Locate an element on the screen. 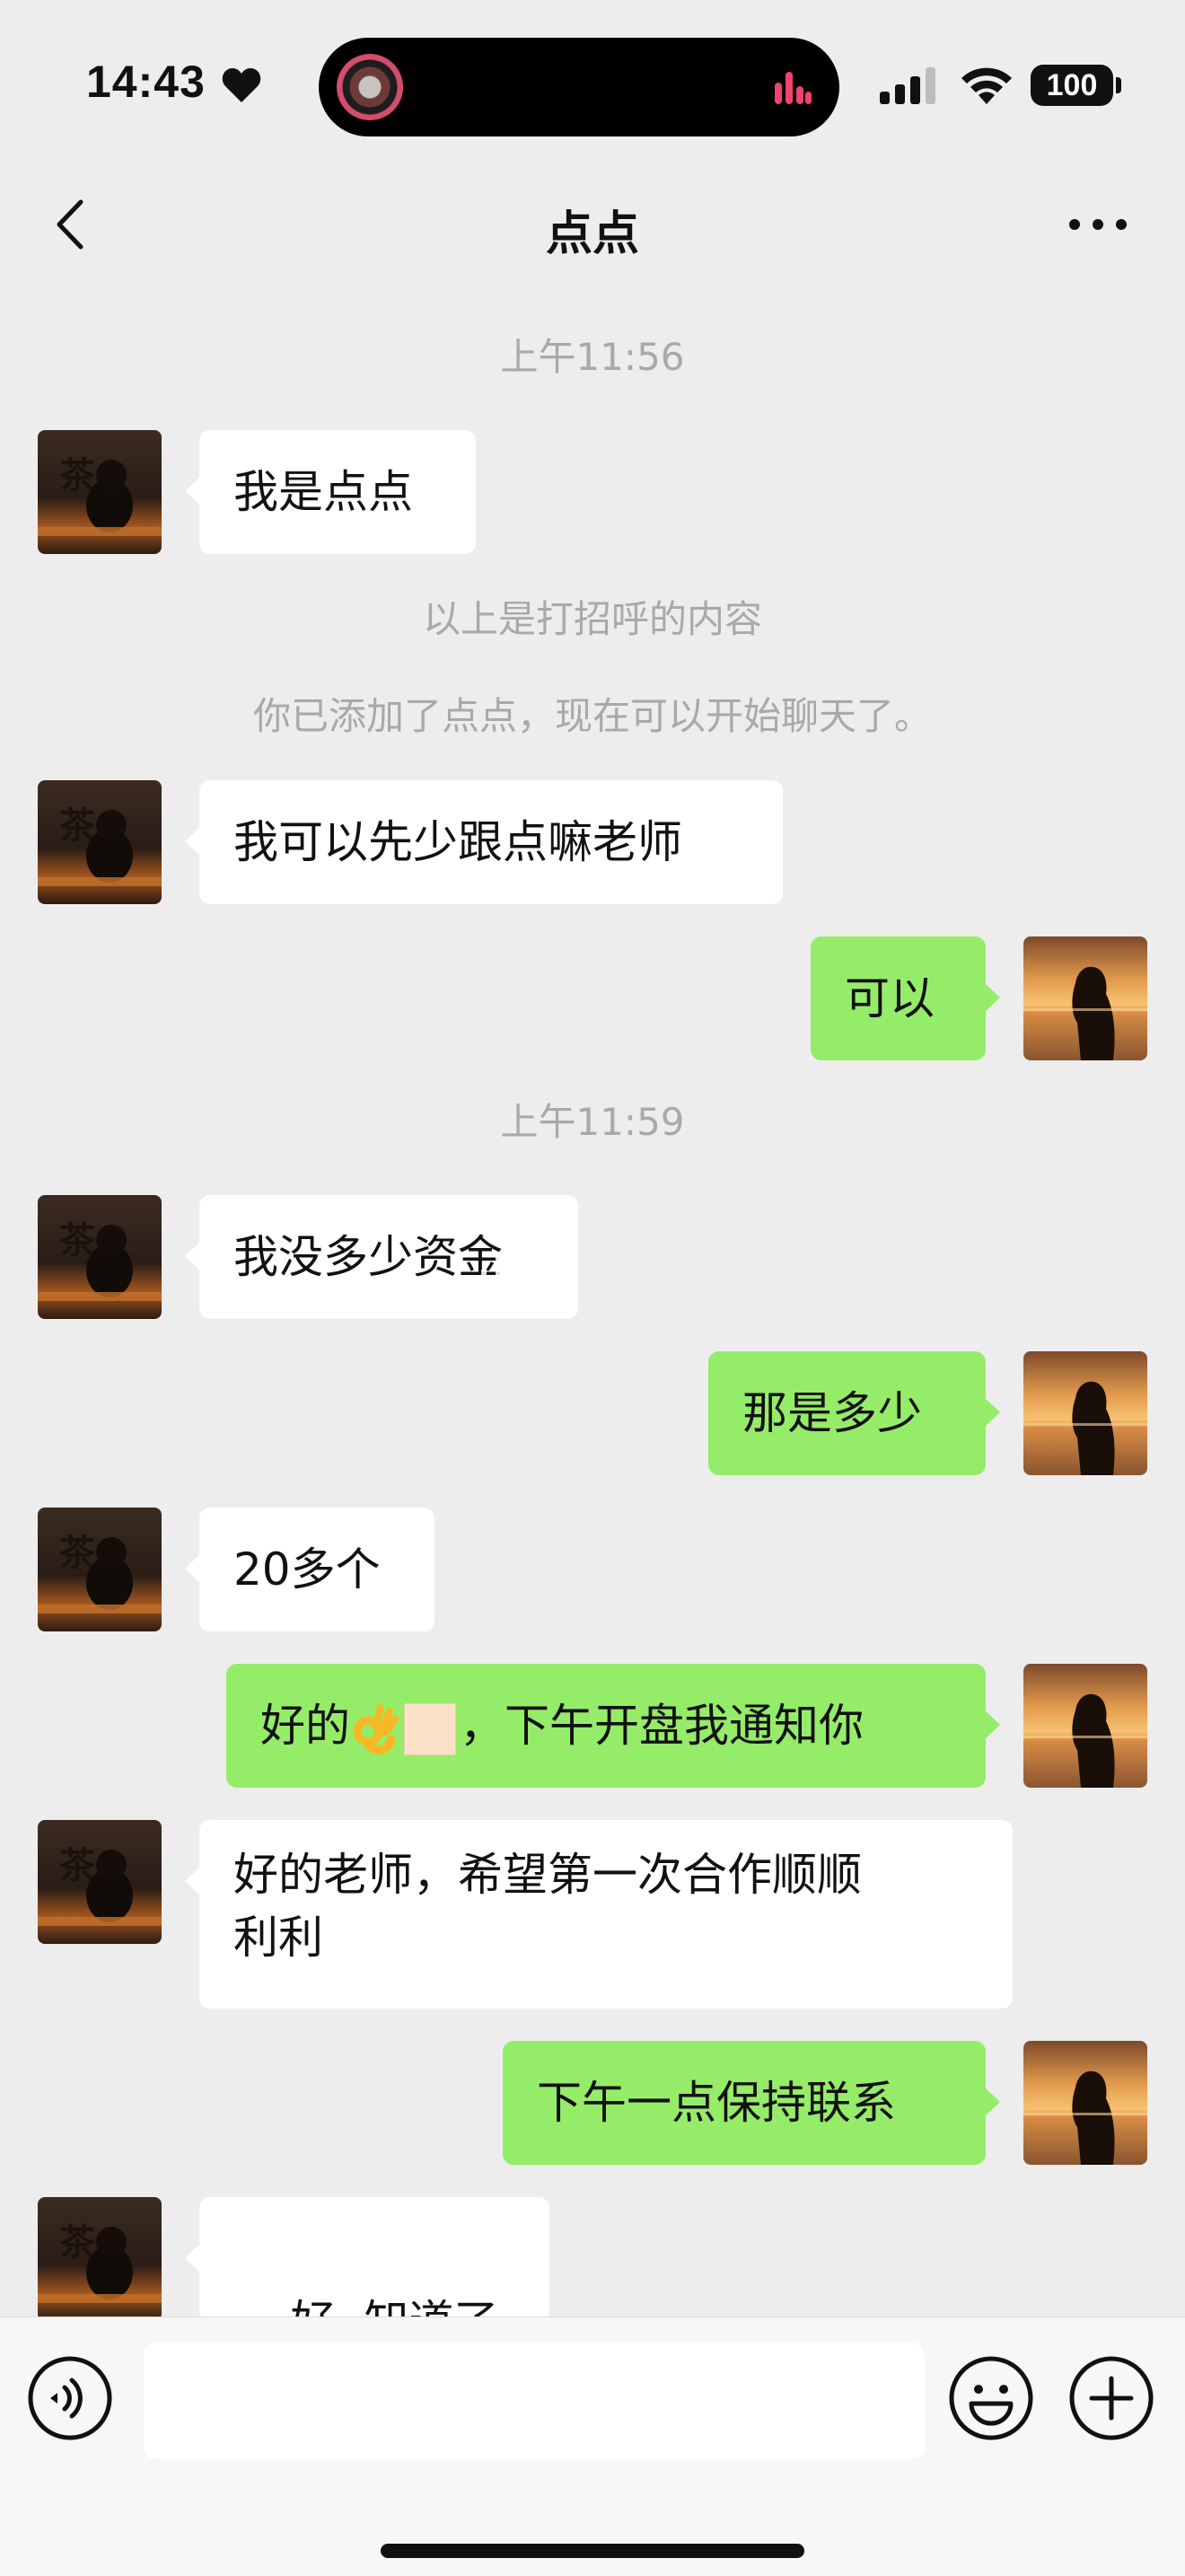 This screenshot has height=2576, width=1185. message-text: 那是多少 is located at coordinates (832, 1413).